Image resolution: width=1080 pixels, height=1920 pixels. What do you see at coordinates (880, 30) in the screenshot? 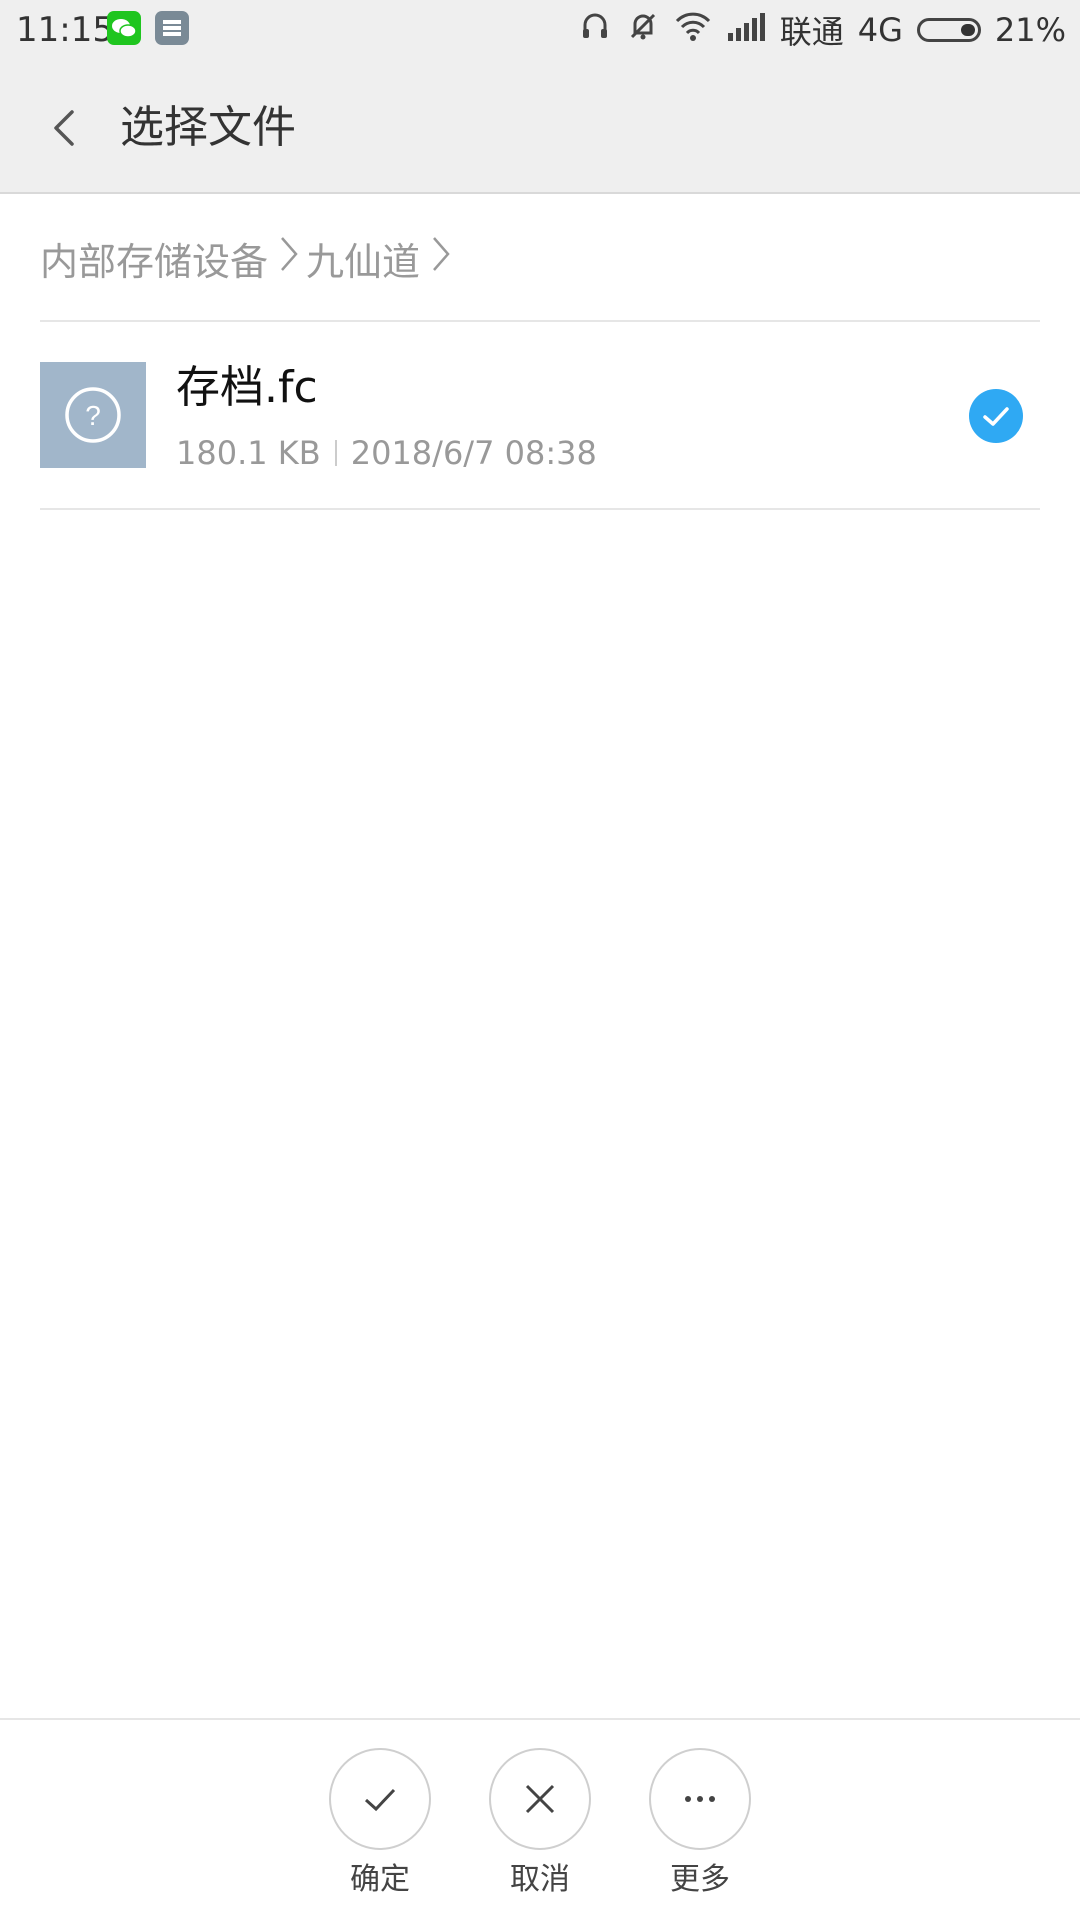
I see `network-label: 4G` at bounding box center [880, 30].